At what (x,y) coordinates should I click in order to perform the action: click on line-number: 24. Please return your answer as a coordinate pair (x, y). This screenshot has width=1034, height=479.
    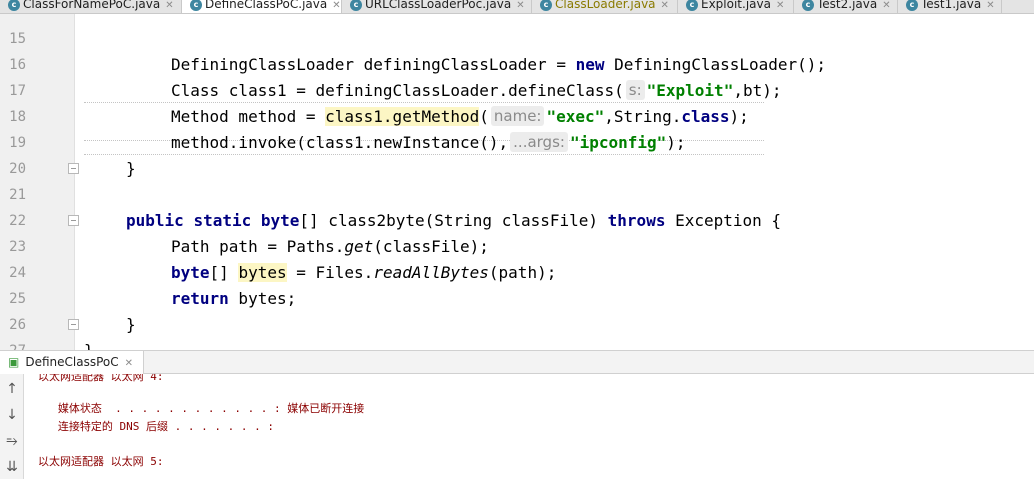
    Looking at the image, I should click on (17, 273).